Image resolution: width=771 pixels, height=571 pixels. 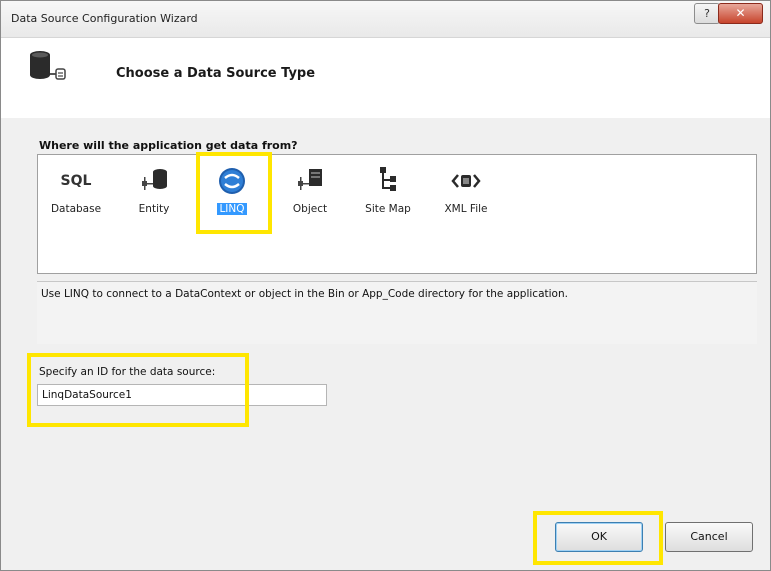 What do you see at coordinates (466, 209) in the screenshot?
I see `source-type-label-text: XML File` at bounding box center [466, 209].